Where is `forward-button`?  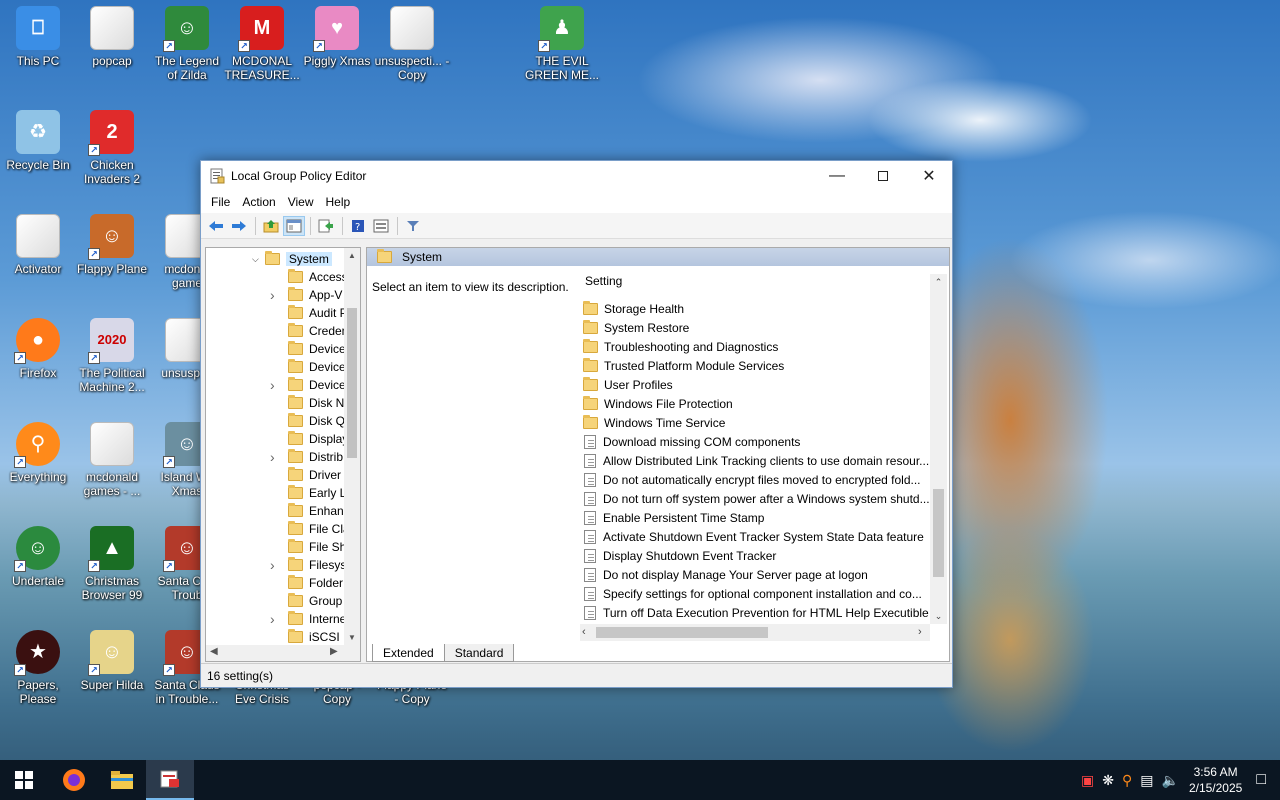
forward-button is located at coordinates (239, 226).